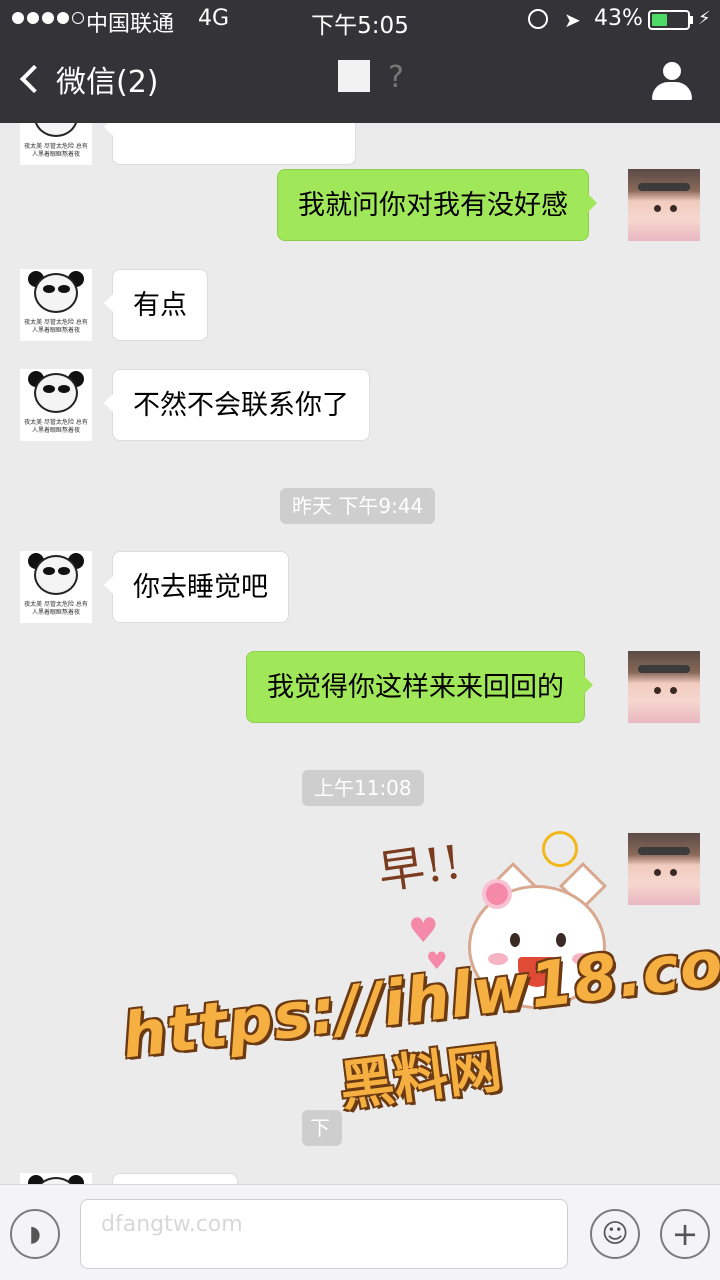 Image resolution: width=720 pixels, height=1280 pixels. What do you see at coordinates (497, 894) in the screenshot?
I see `flower-icon` at bounding box center [497, 894].